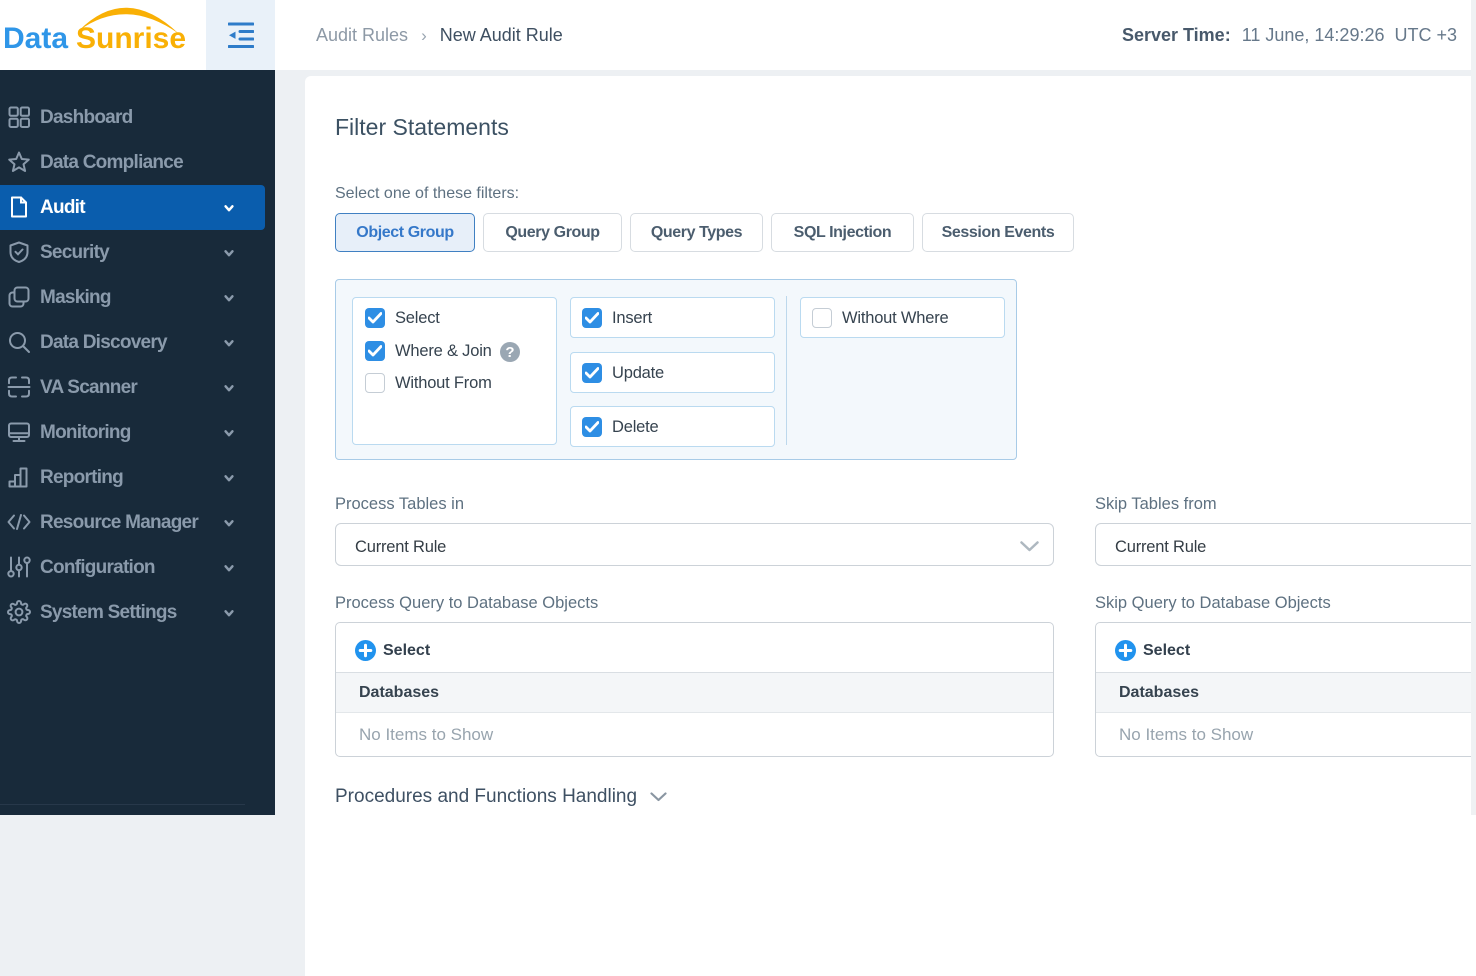 Image resolution: width=1476 pixels, height=976 pixels. I want to click on svg-text: Sunrise, so click(131, 38).